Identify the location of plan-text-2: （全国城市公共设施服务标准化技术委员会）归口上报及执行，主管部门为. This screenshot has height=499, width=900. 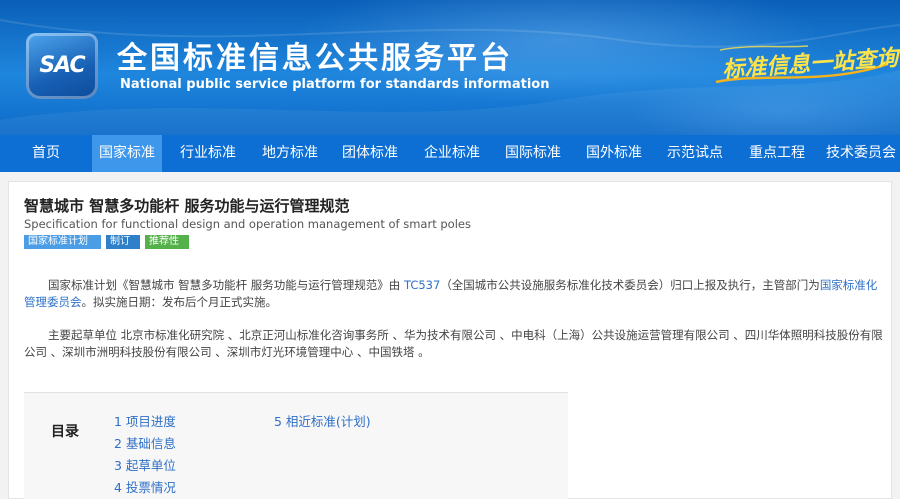
(630, 285).